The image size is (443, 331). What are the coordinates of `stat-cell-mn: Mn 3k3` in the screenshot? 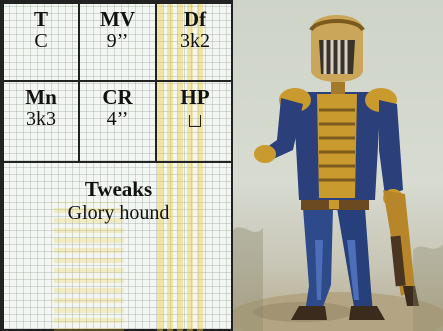 It's located at (41, 121).